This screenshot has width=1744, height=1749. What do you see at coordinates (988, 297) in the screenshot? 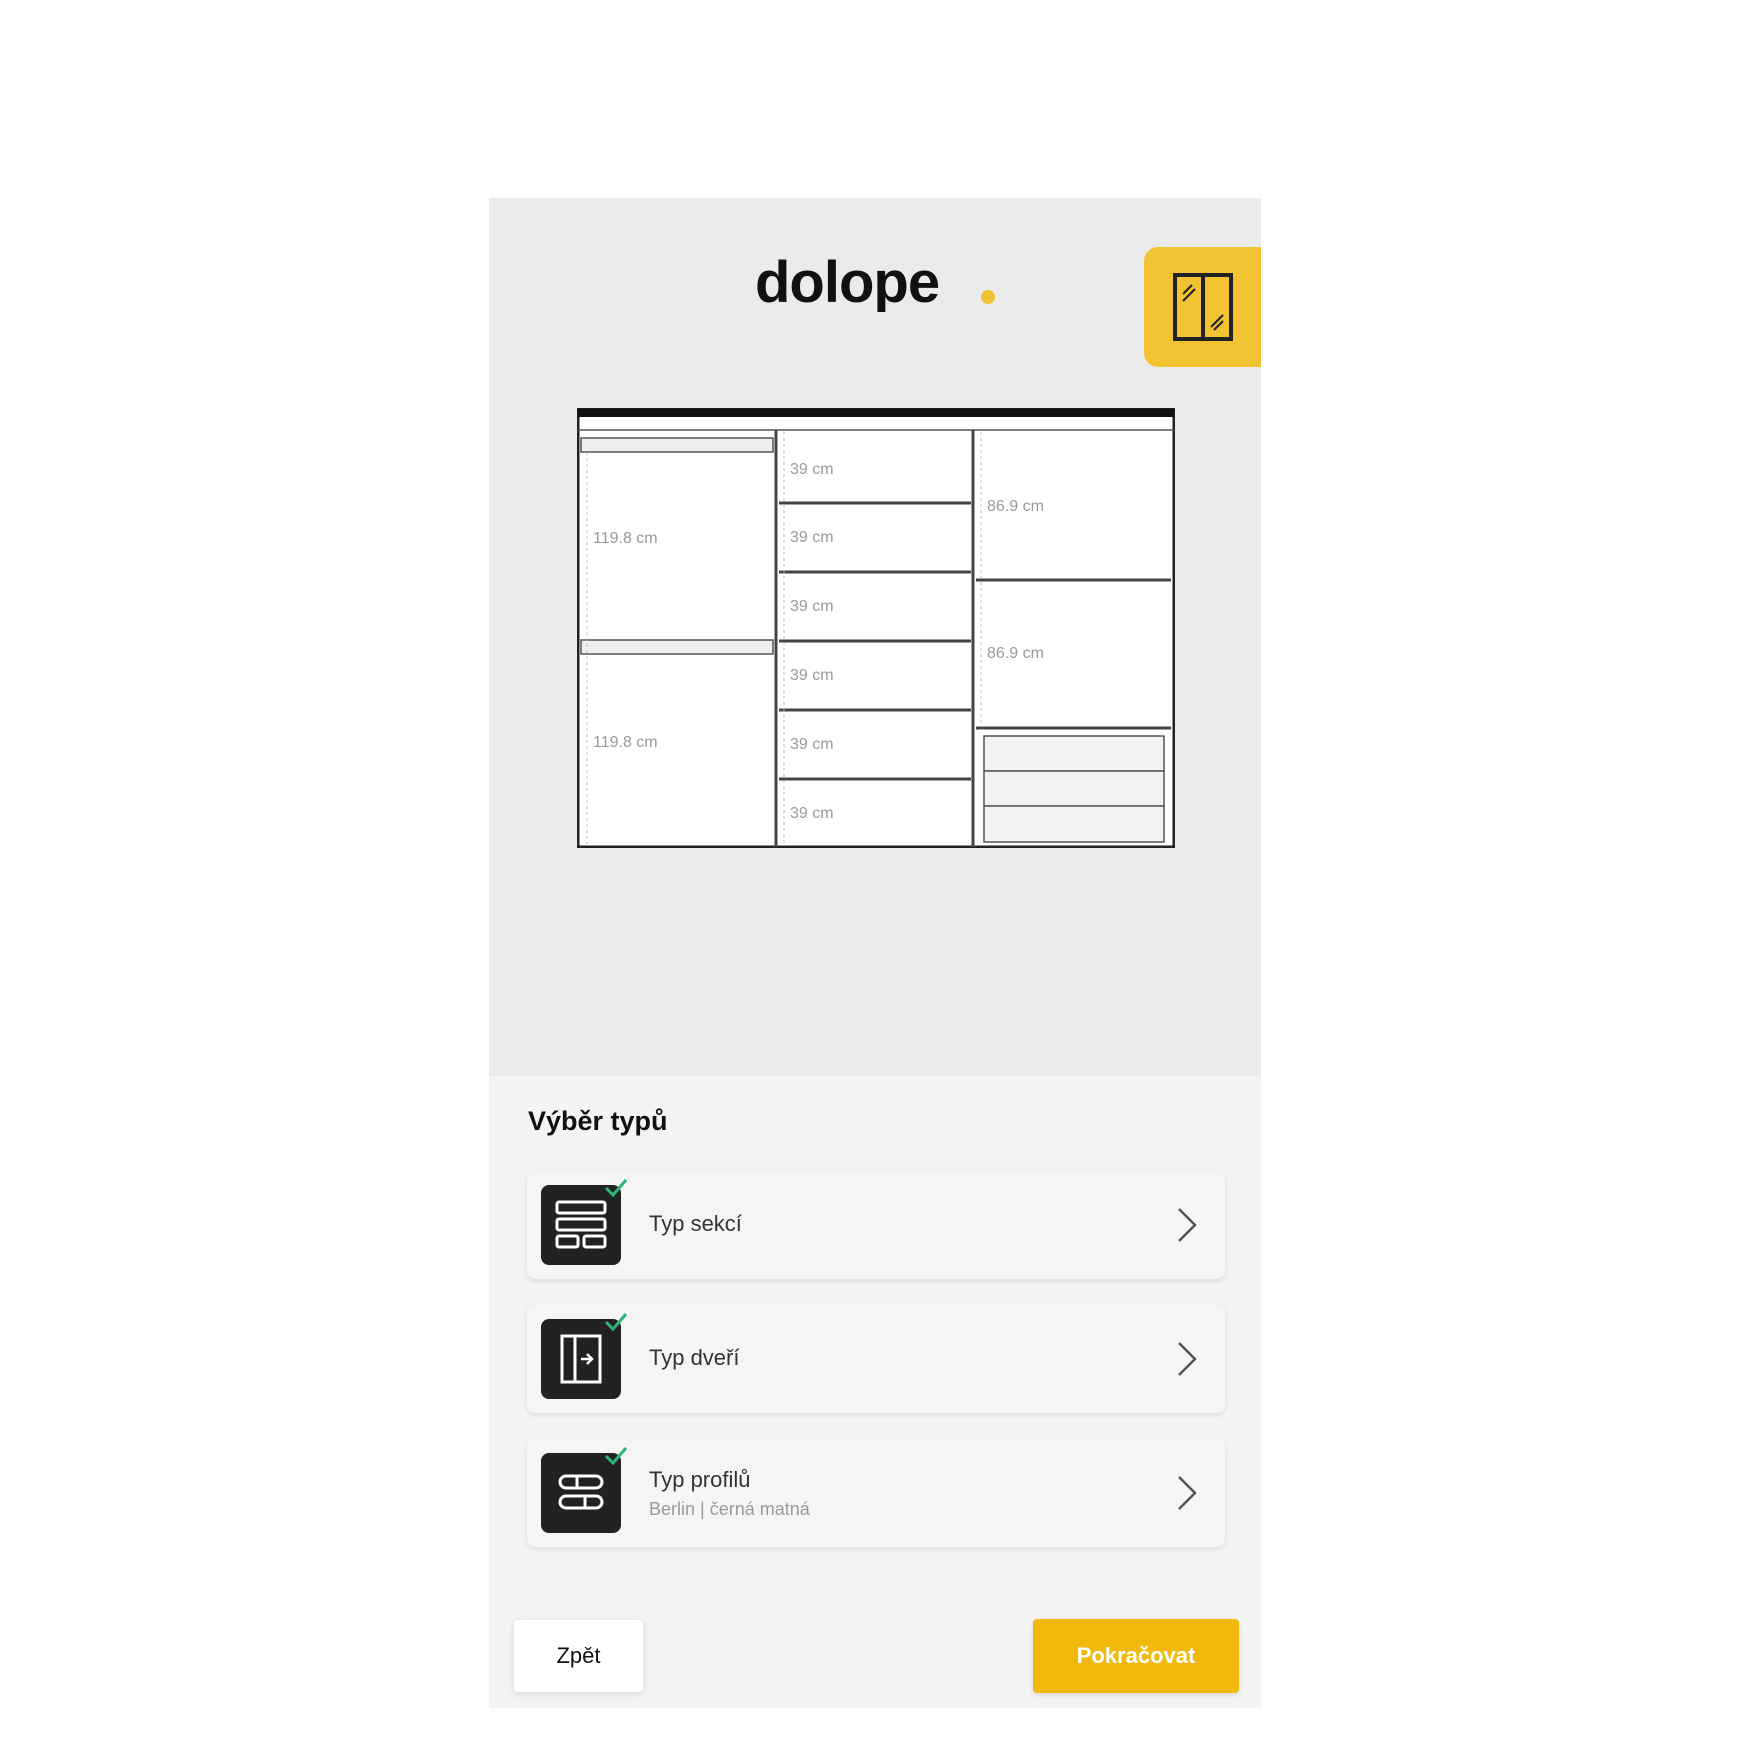
I see `logo-dot` at bounding box center [988, 297].